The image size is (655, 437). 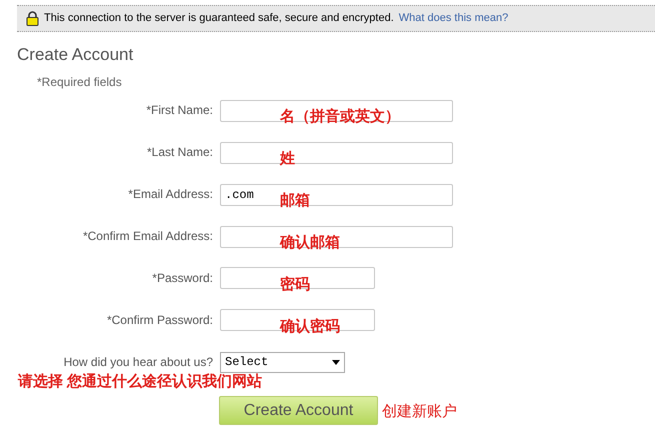 What do you see at coordinates (137, 362) in the screenshot?
I see `field-label: How did you hear about us?` at bounding box center [137, 362].